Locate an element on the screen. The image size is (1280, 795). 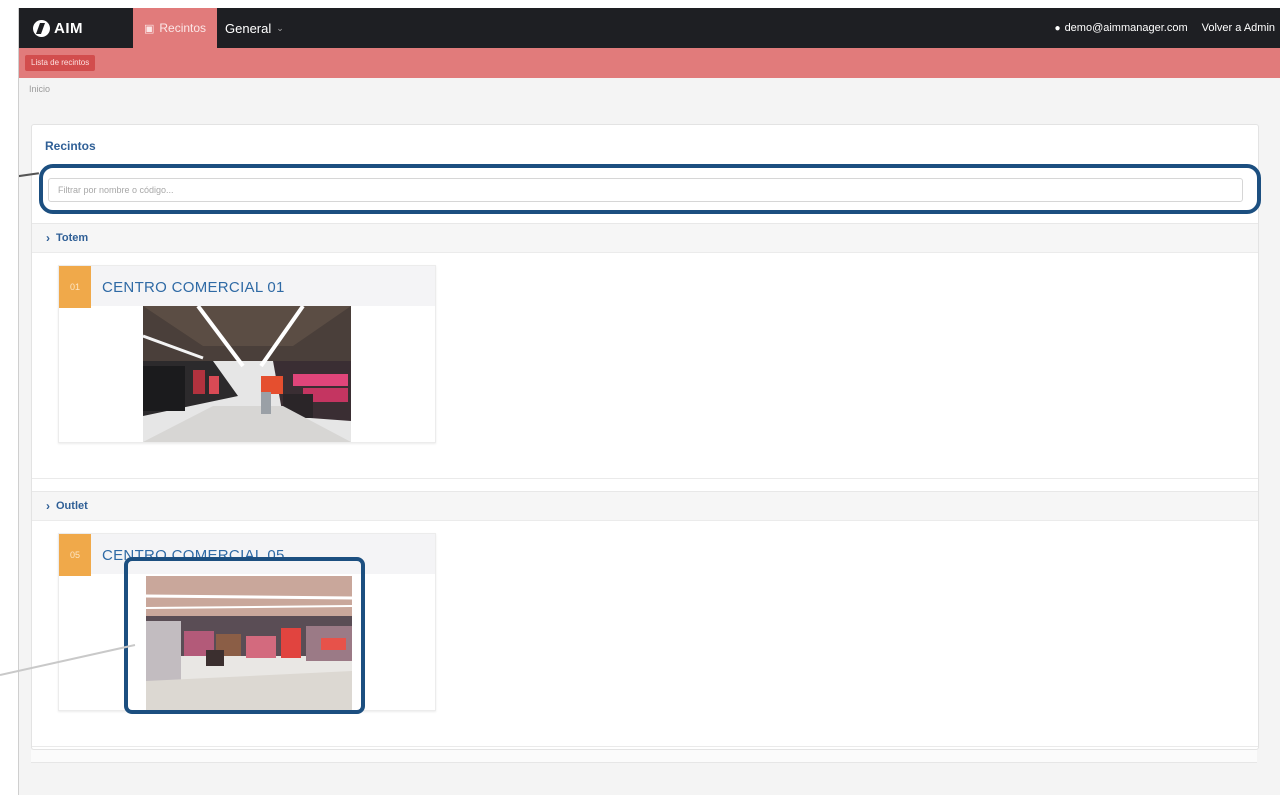
card-badge: 05 is located at coordinates (75, 555).